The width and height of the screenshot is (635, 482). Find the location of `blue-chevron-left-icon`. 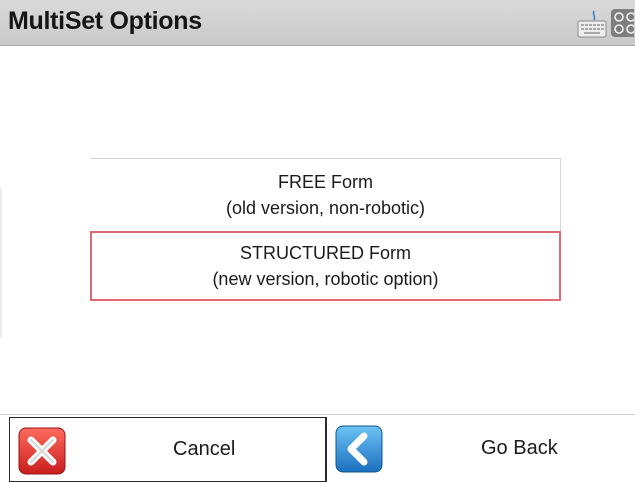

blue-chevron-left-icon is located at coordinates (359, 449).